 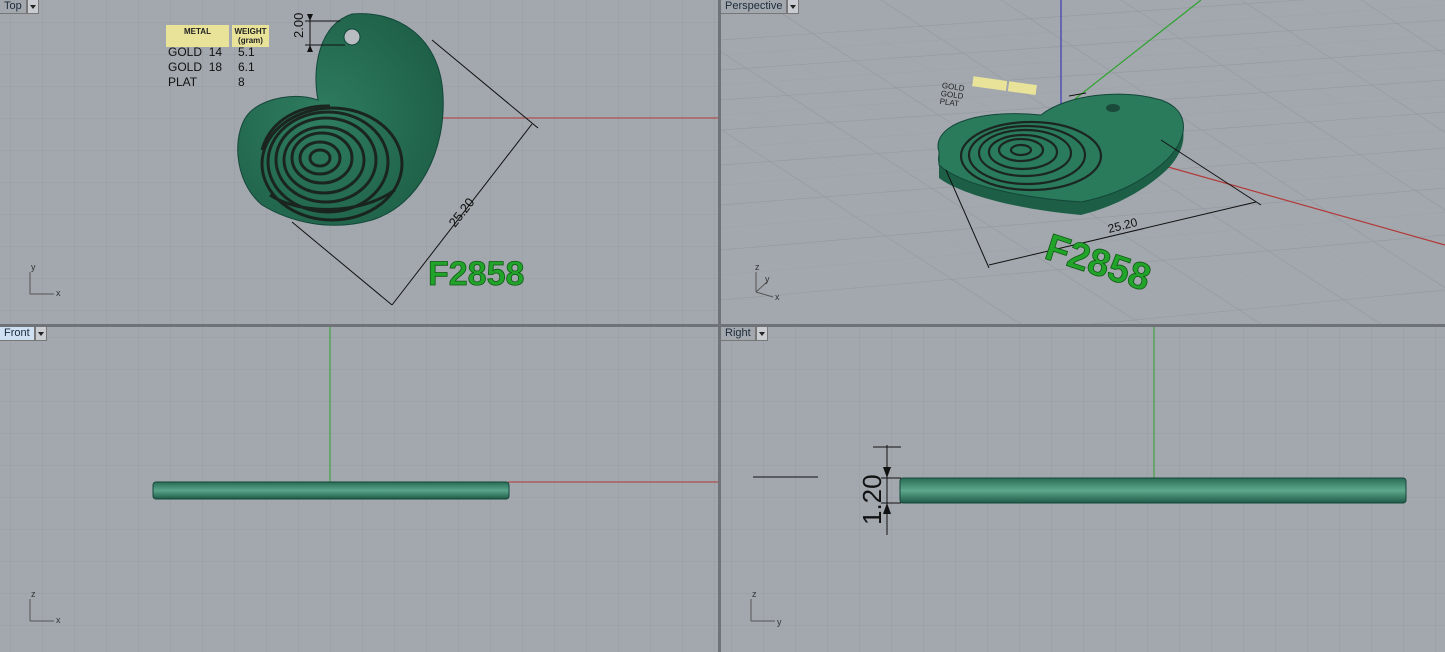 I want to click on viewport-label: Front, so click(x=17, y=334).